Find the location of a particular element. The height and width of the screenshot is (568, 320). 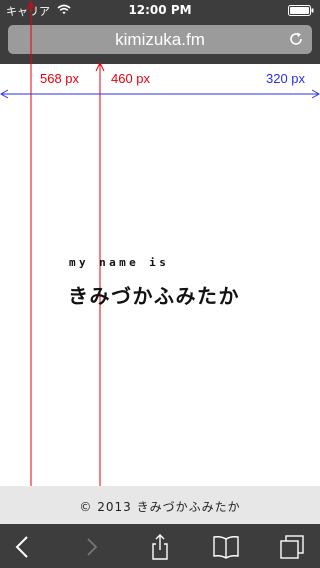

forward-icon is located at coordinates (92, 547).